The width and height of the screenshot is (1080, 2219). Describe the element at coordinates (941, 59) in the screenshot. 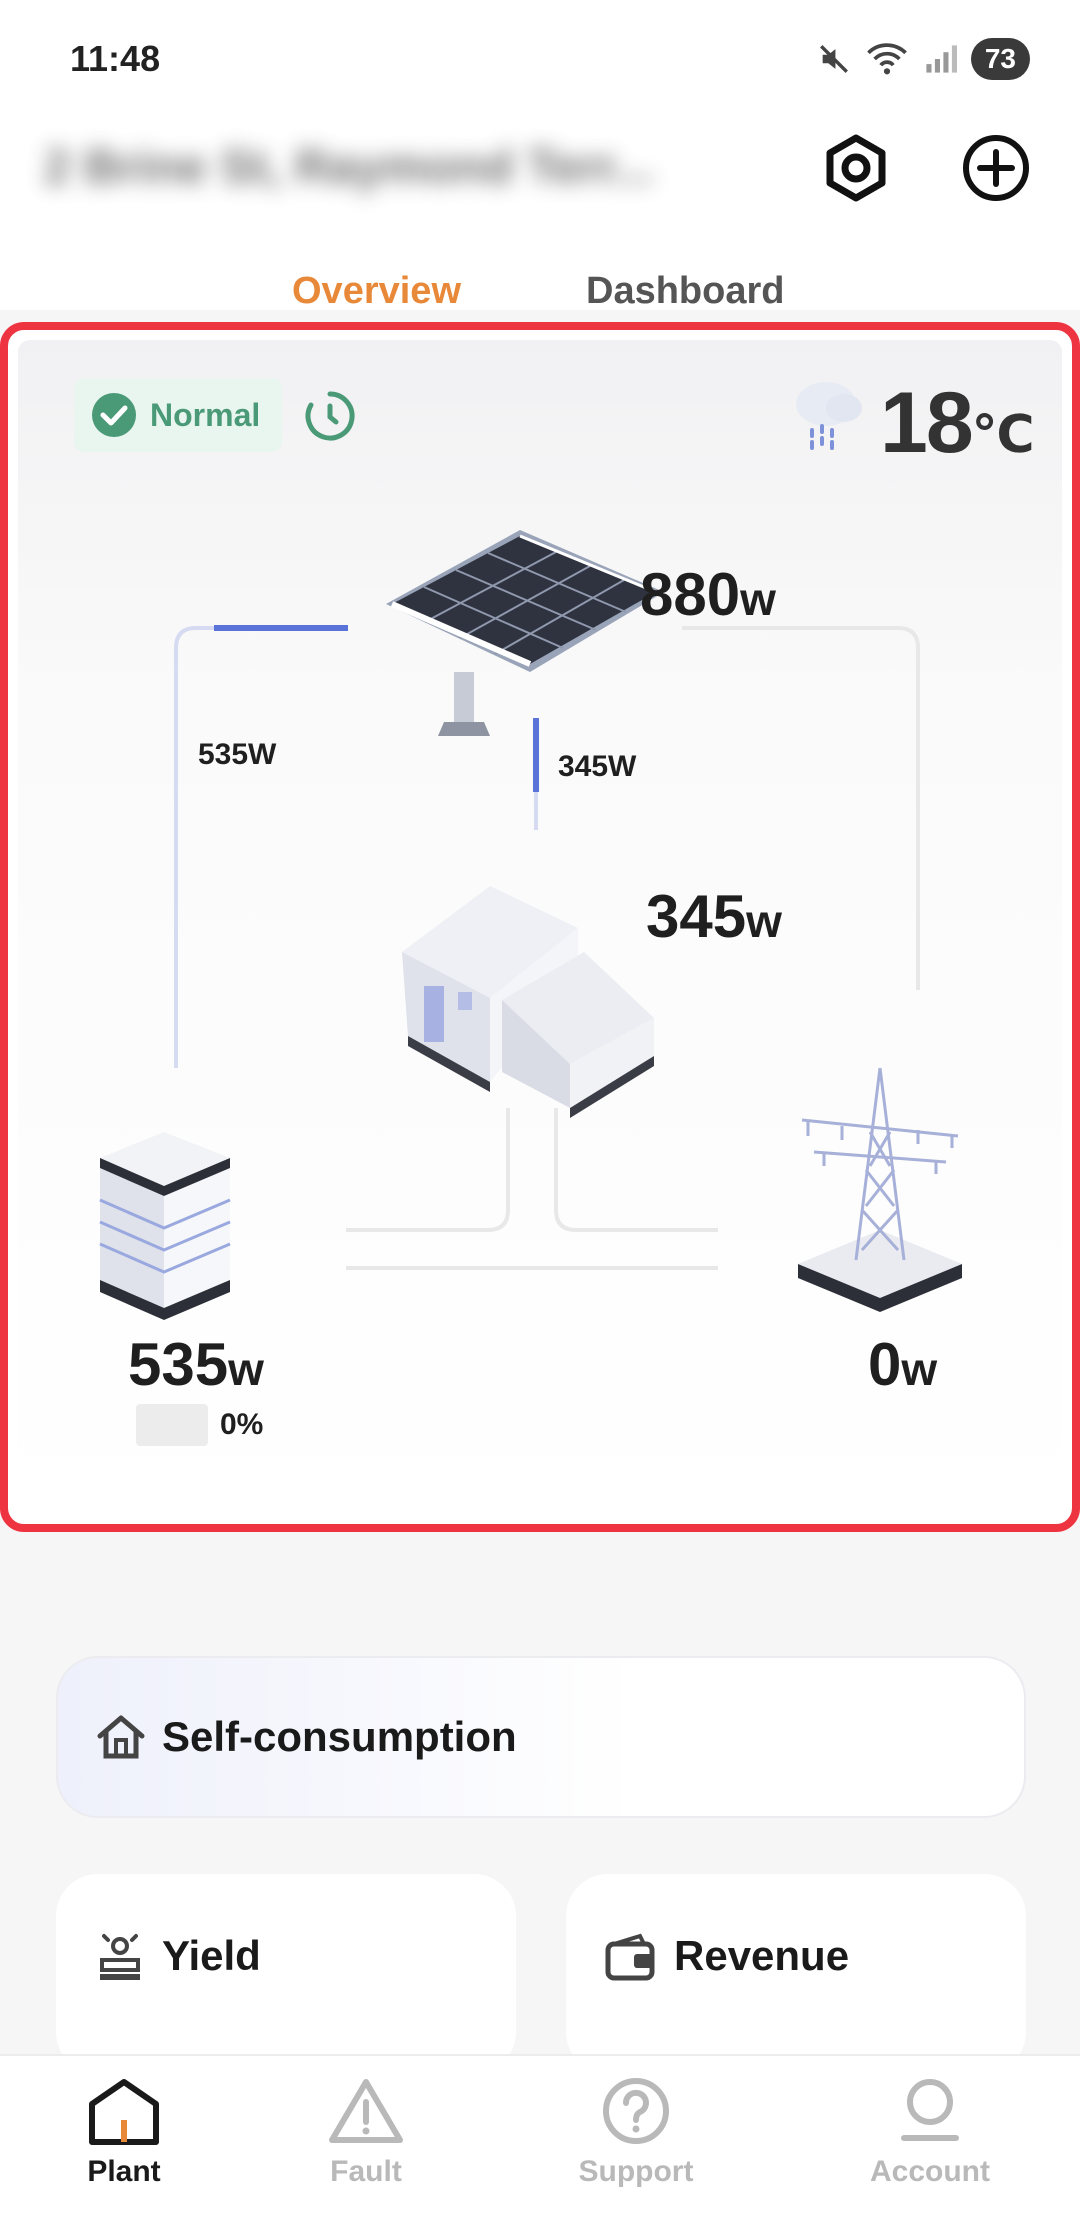

I see `signal-icon` at that location.